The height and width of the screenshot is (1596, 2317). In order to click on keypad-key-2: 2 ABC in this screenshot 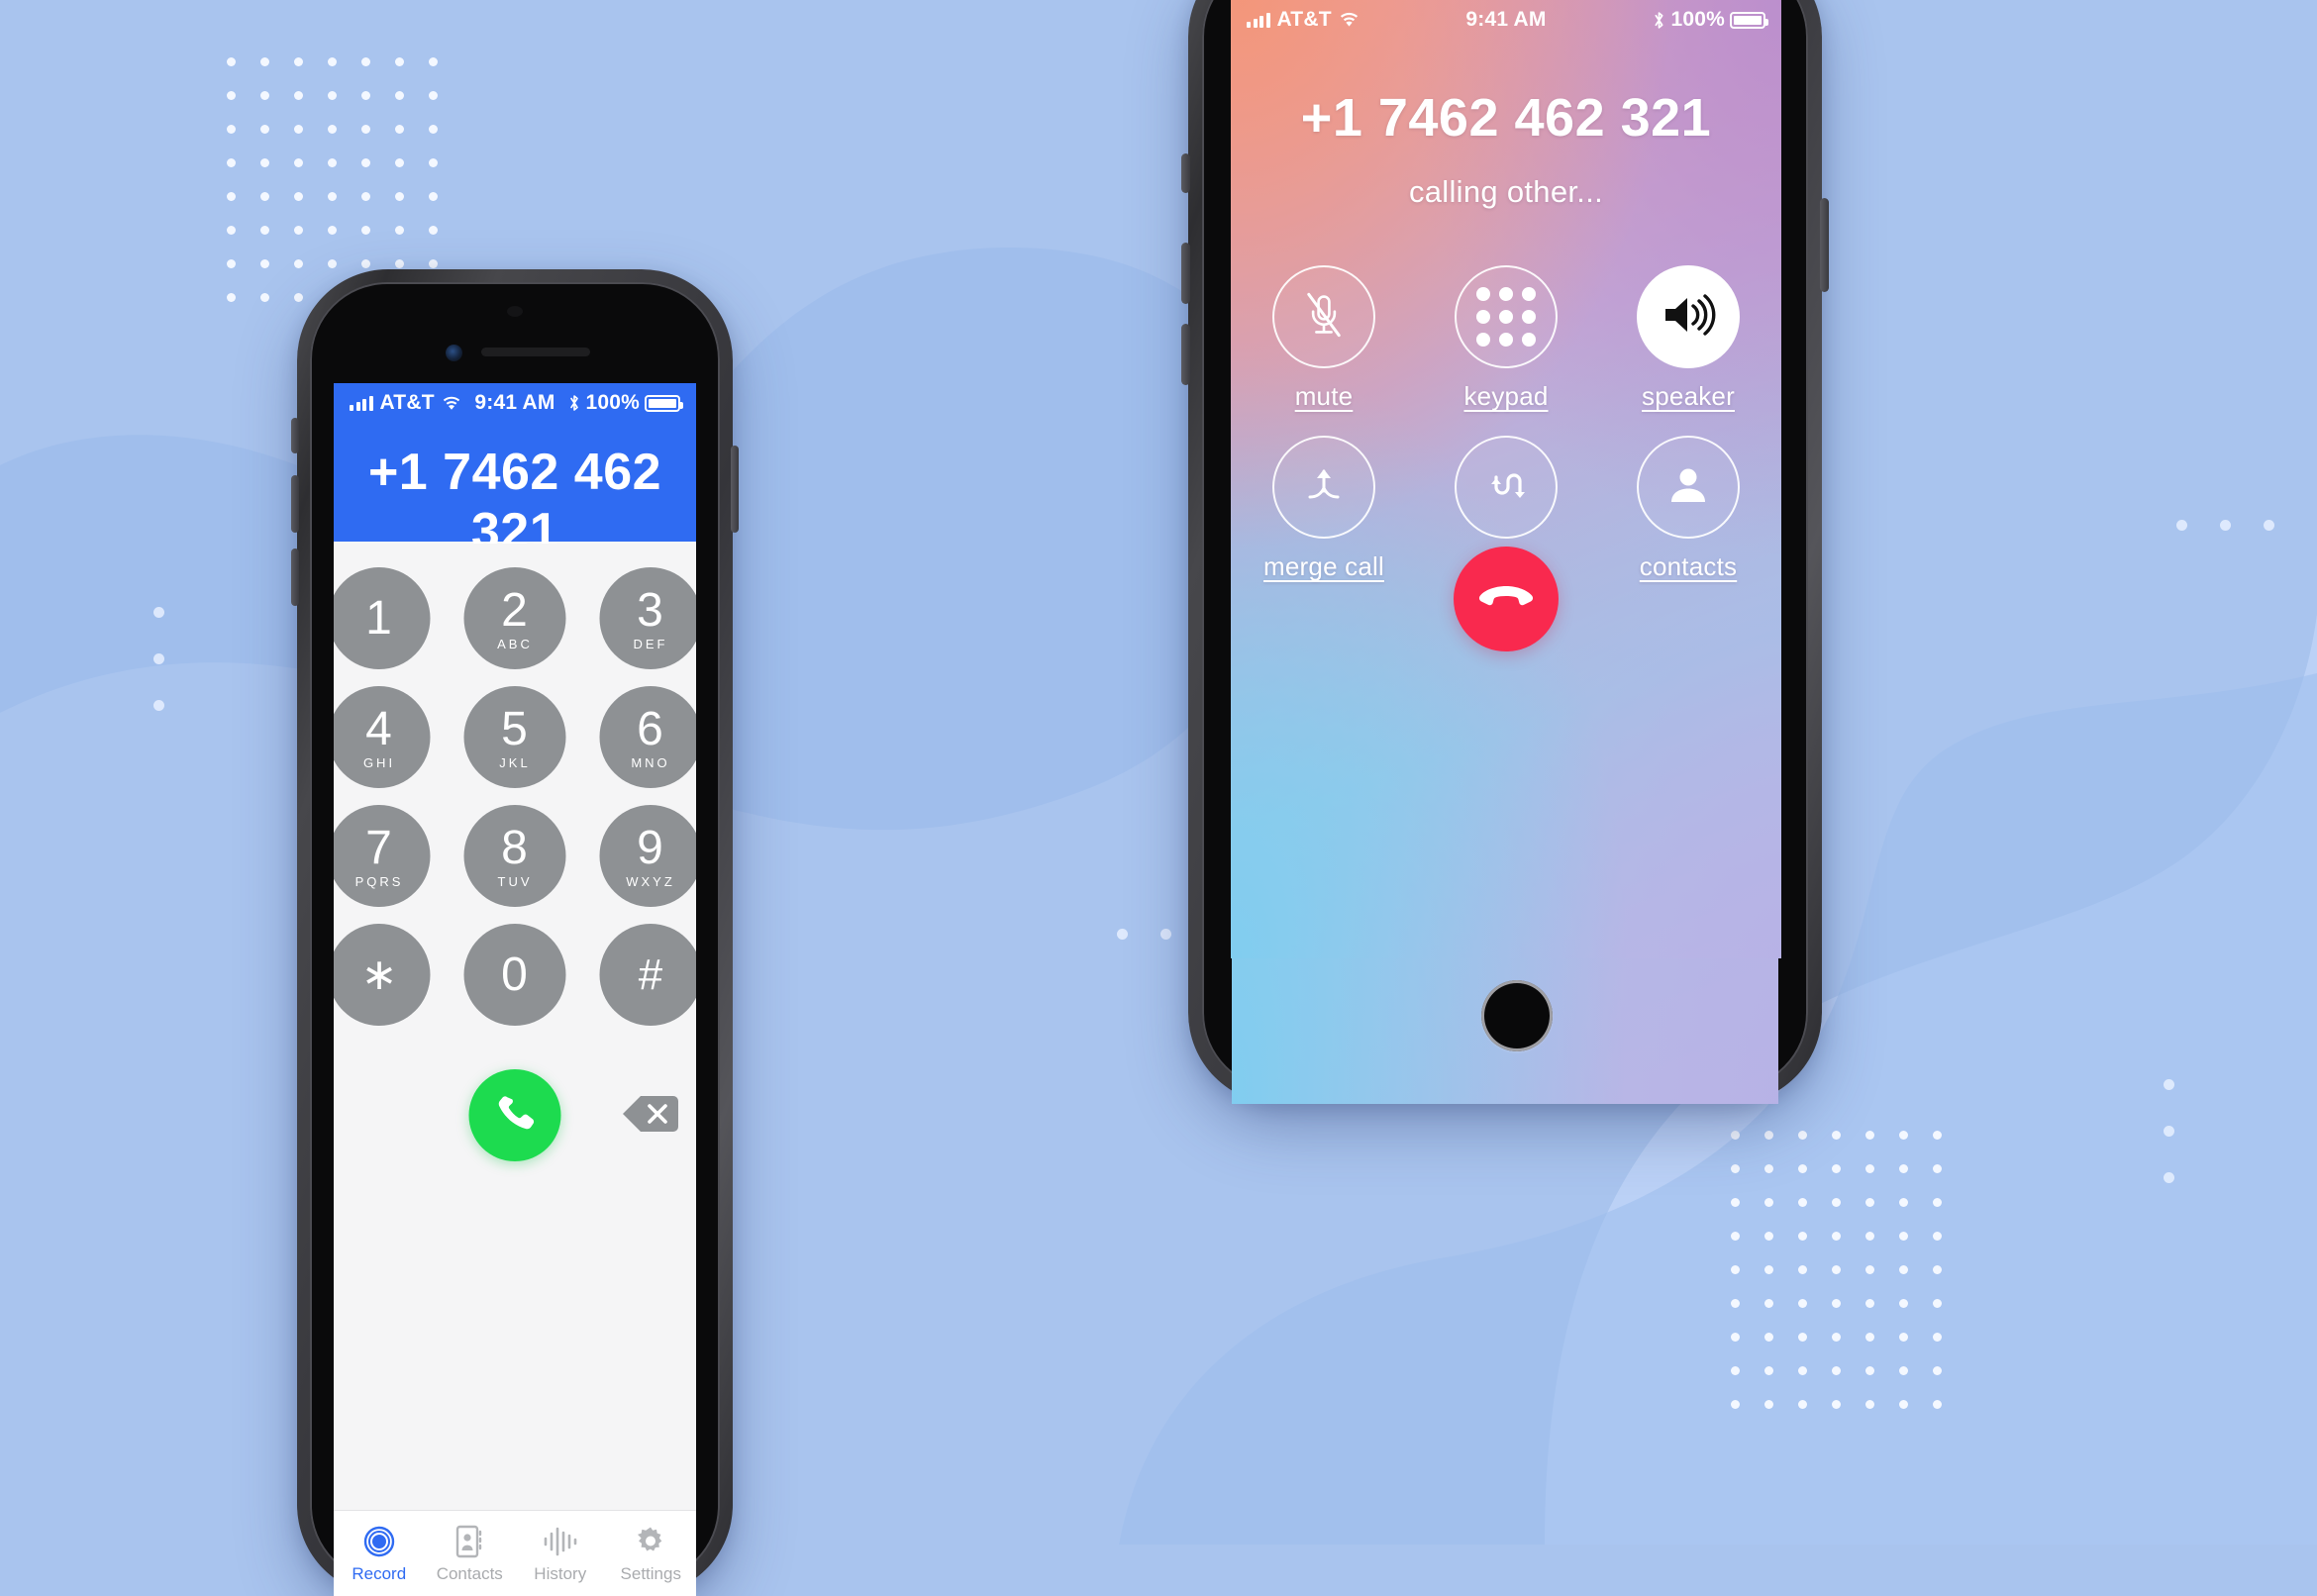, I will do `click(514, 618)`.